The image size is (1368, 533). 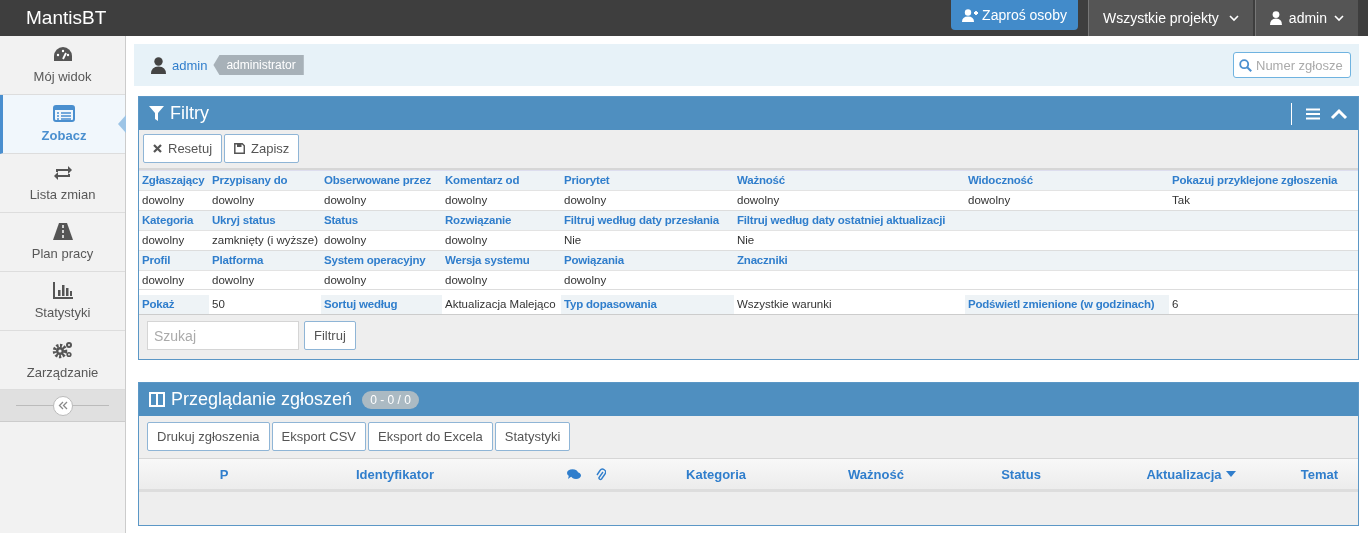 I want to click on collapse-icon, so click(x=1339, y=113).